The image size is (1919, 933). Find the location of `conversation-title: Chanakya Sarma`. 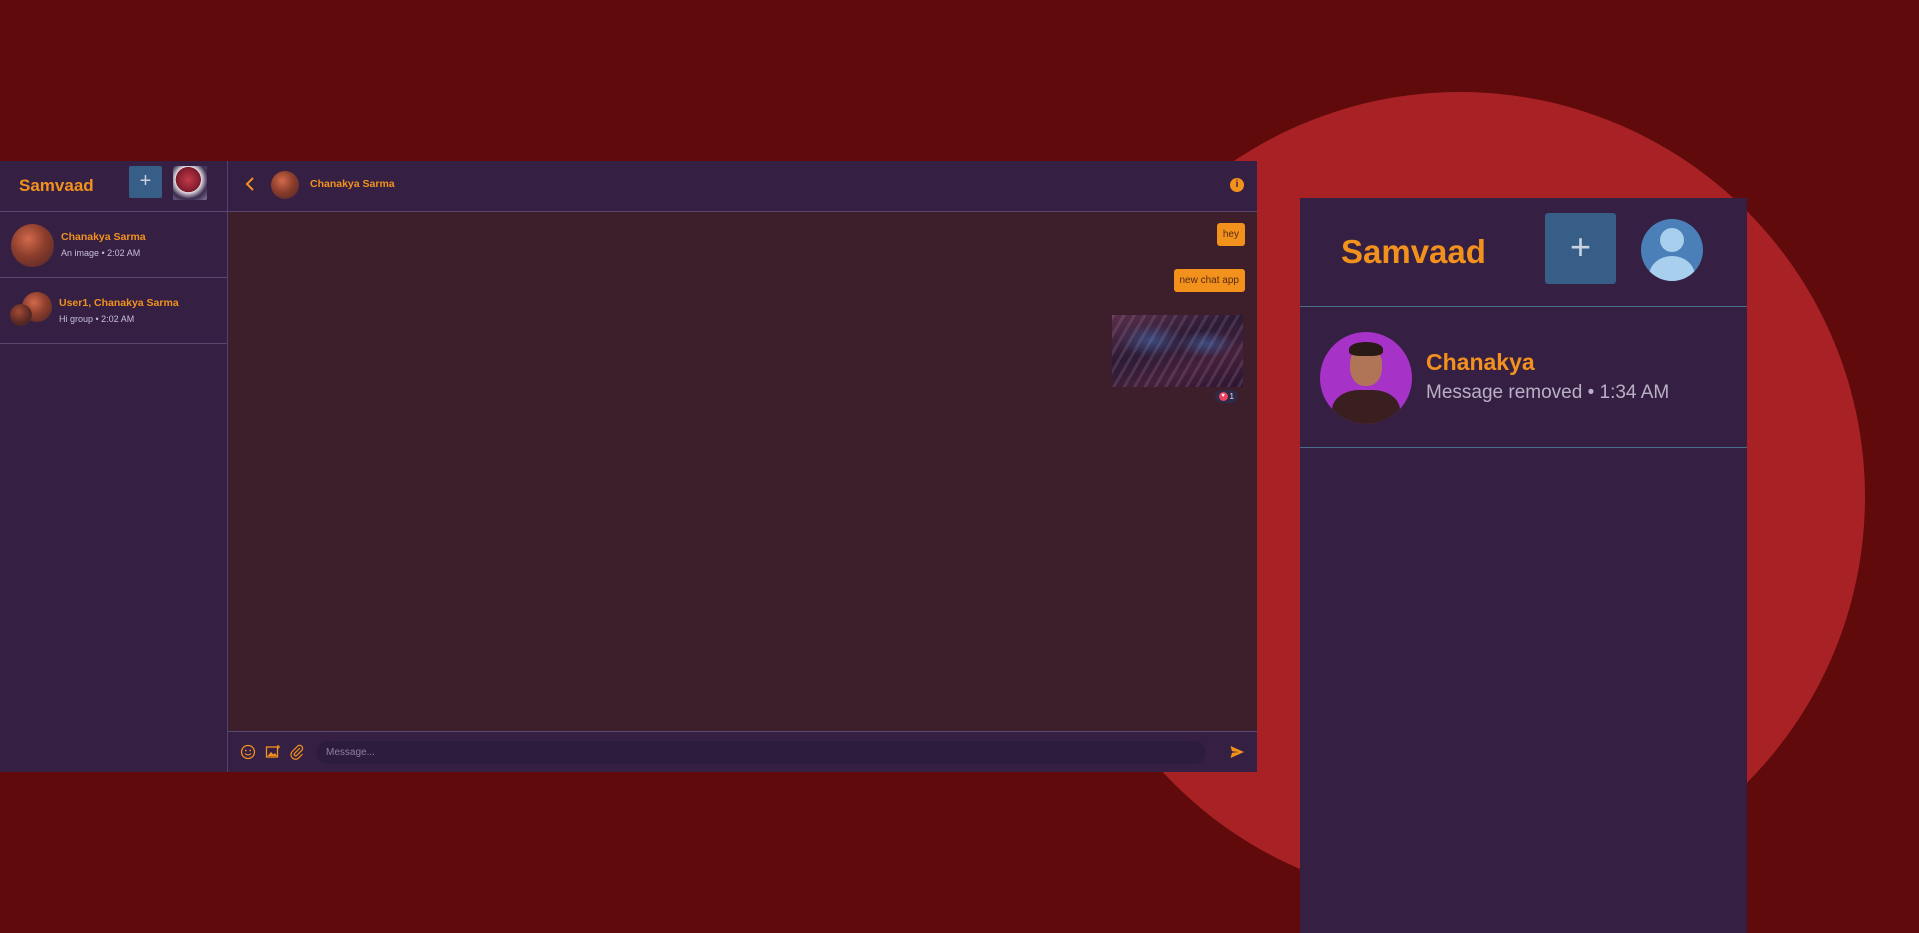

conversation-title: Chanakya Sarma is located at coordinates (352, 184).